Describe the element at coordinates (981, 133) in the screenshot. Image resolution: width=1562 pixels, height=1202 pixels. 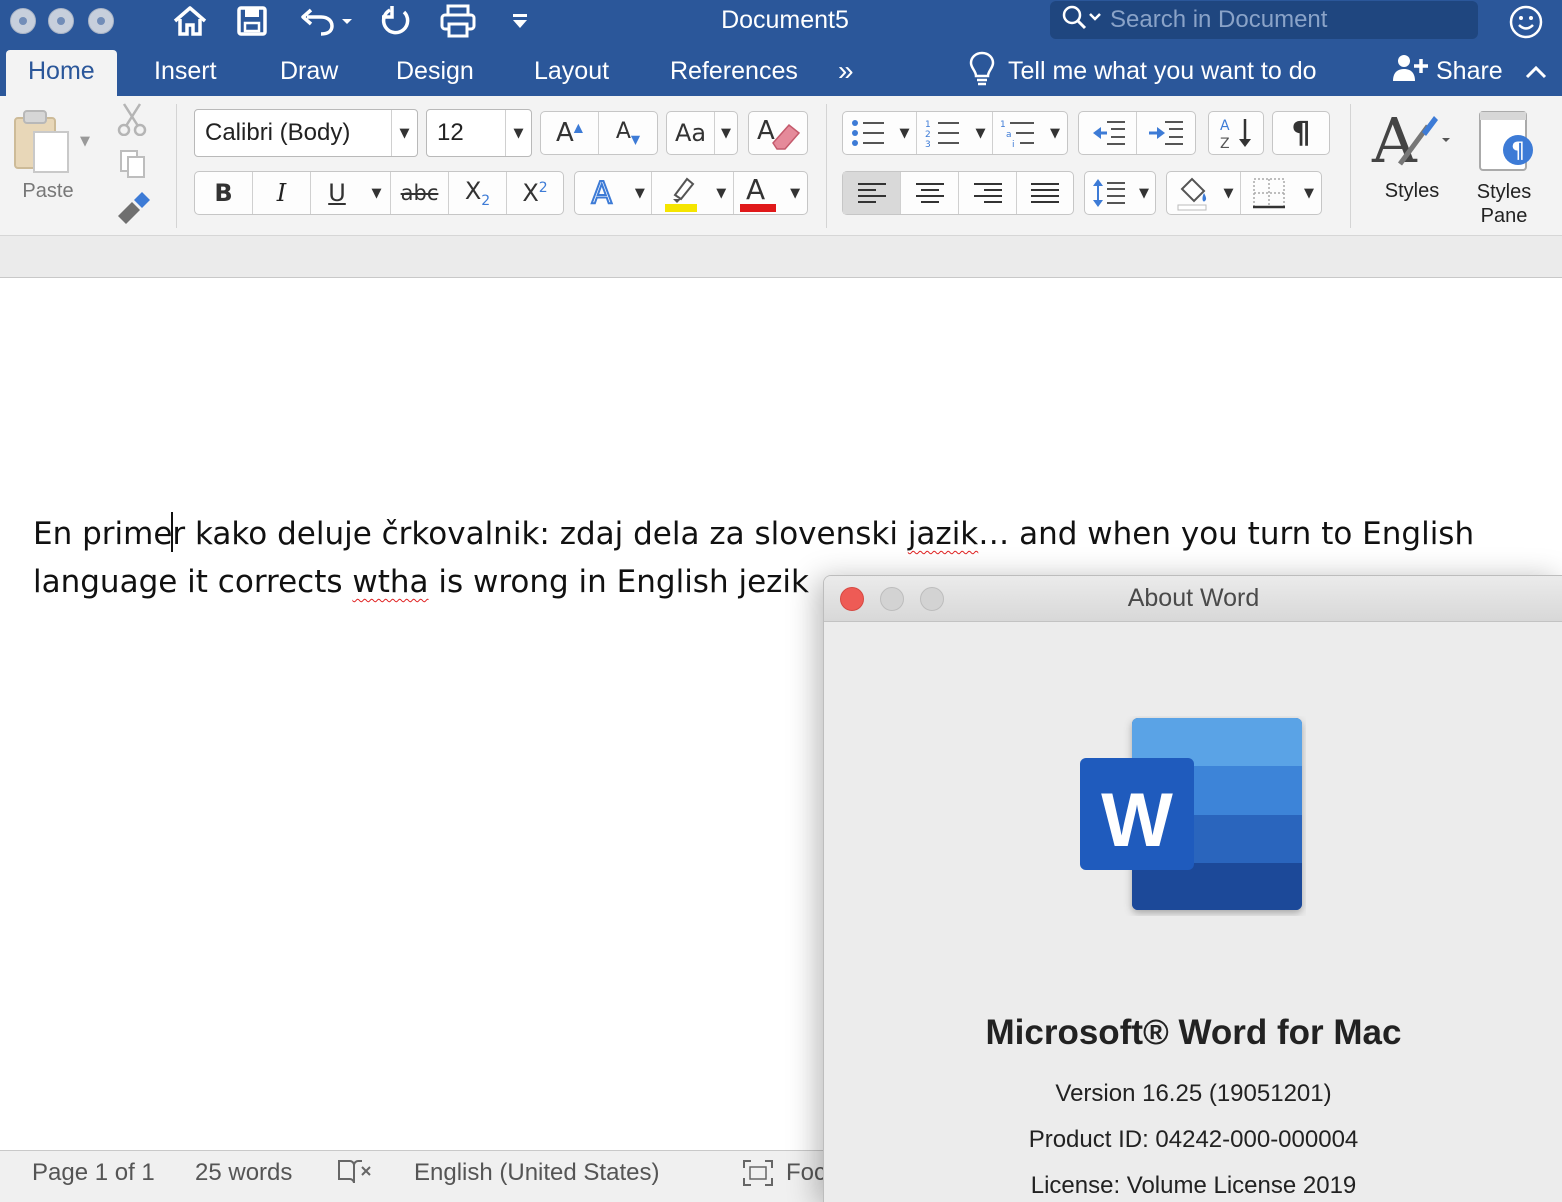
I see `numbering-dropdown-icon: ▼` at that location.